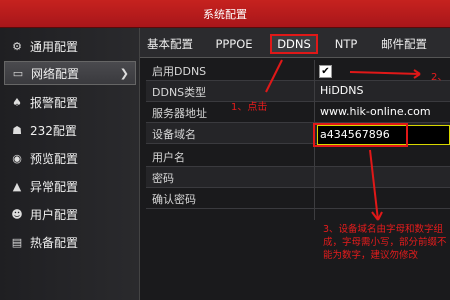 Image resolution: width=450 pixels, height=300 pixels. Describe the element at coordinates (385, 242) in the screenshot. I see `annotation-step3: 3、设备域名由字母和数字组成，字母需小写，部分前缀不能为数字，建议勿修改` at that location.